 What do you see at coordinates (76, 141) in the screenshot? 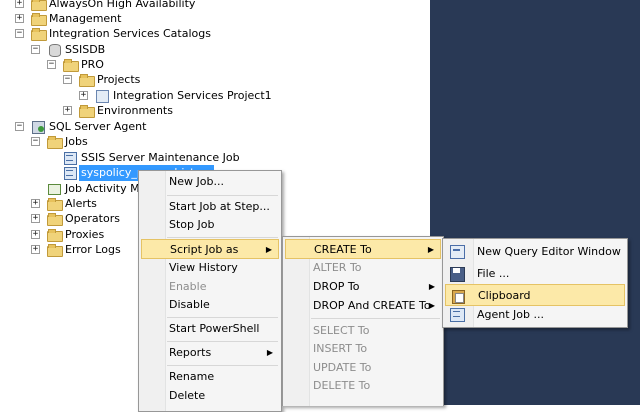
I see `tree-node-label: Jobs` at bounding box center [76, 141].